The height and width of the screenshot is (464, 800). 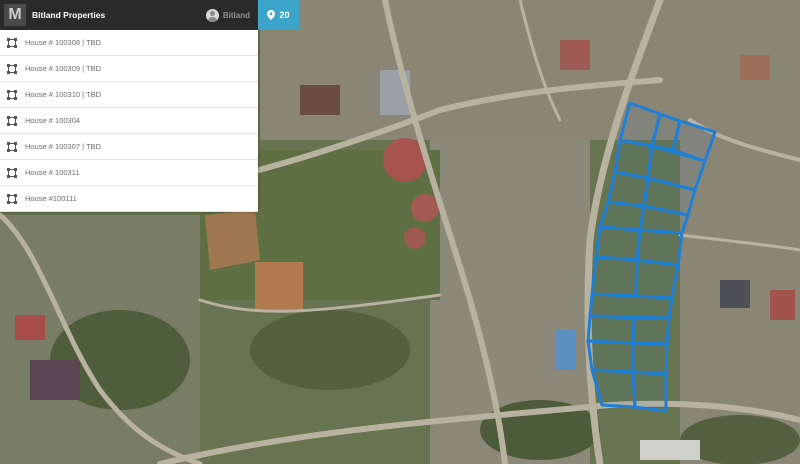 What do you see at coordinates (52, 172) in the screenshot?
I see `parcel-label: House # 100311` at bounding box center [52, 172].